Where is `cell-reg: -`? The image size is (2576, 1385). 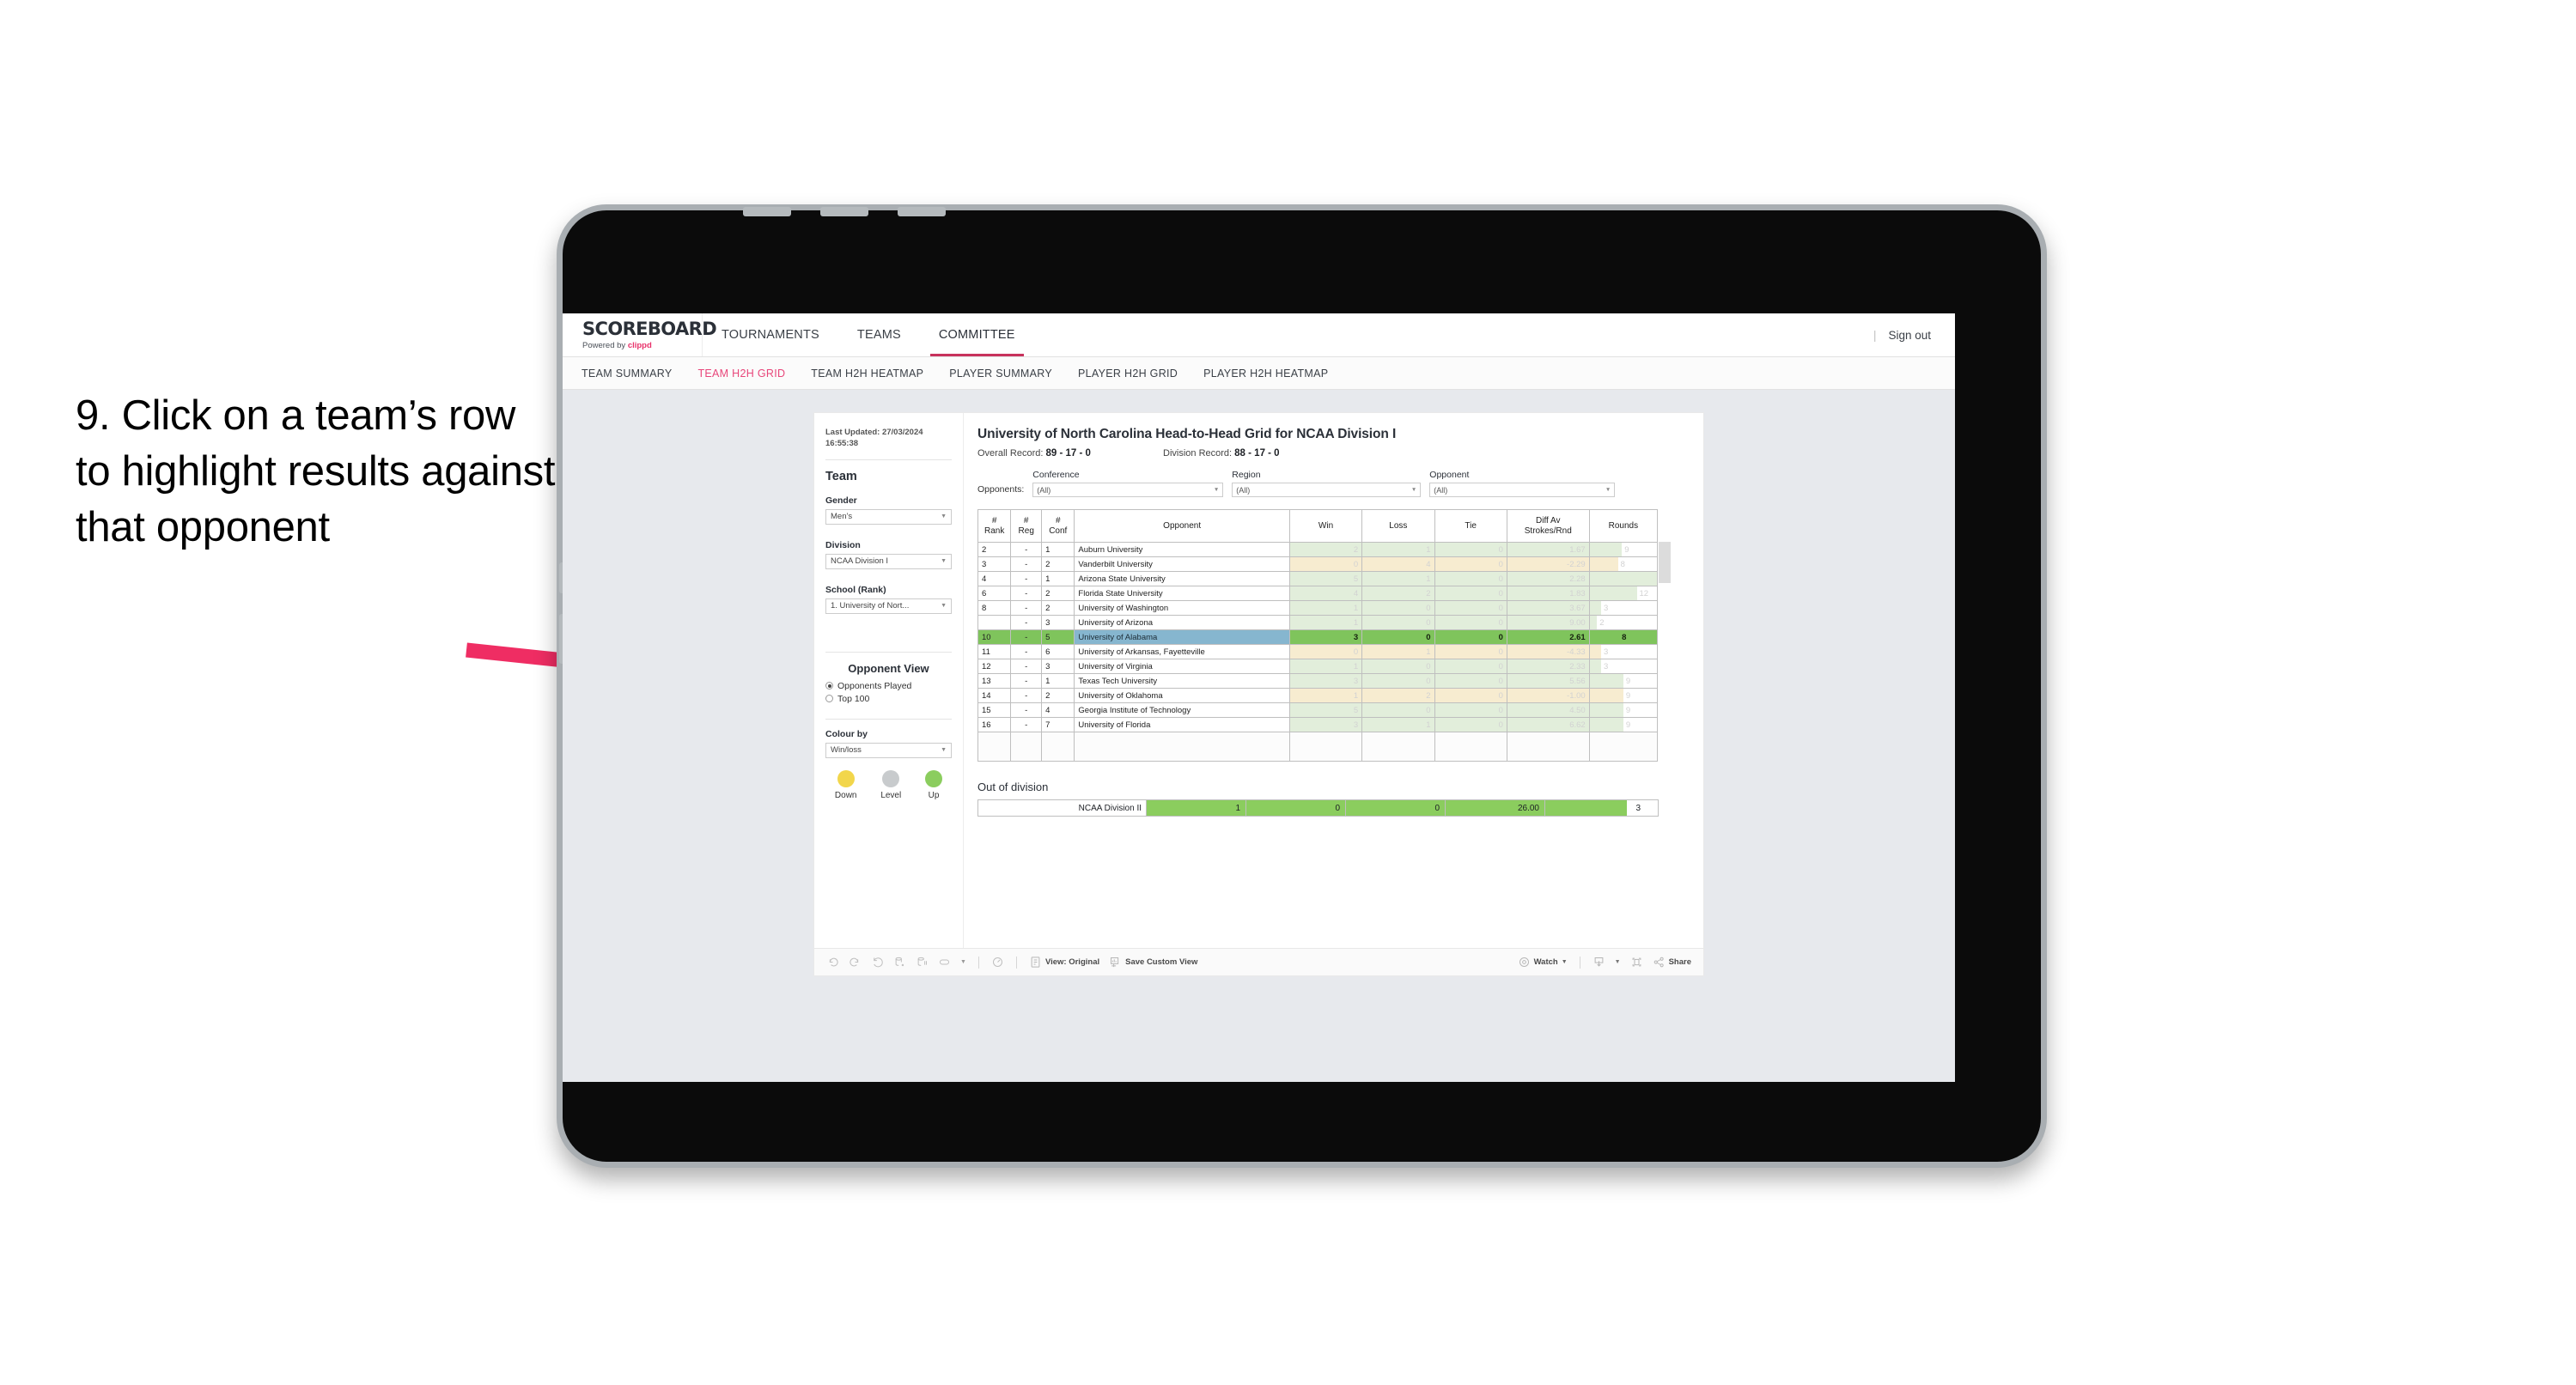
cell-reg: - is located at coordinates (1026, 637).